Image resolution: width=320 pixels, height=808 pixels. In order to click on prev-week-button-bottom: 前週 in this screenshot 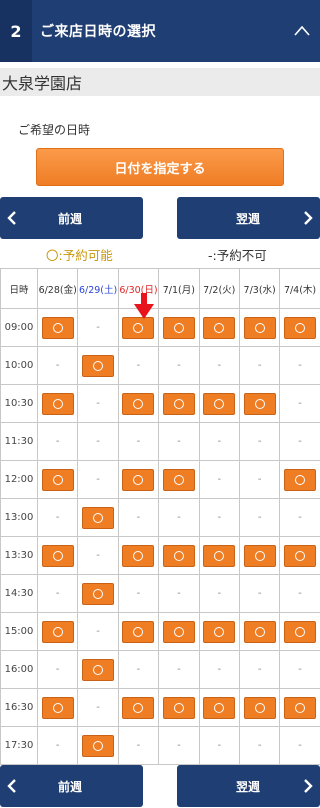, I will do `click(71, 786)`.